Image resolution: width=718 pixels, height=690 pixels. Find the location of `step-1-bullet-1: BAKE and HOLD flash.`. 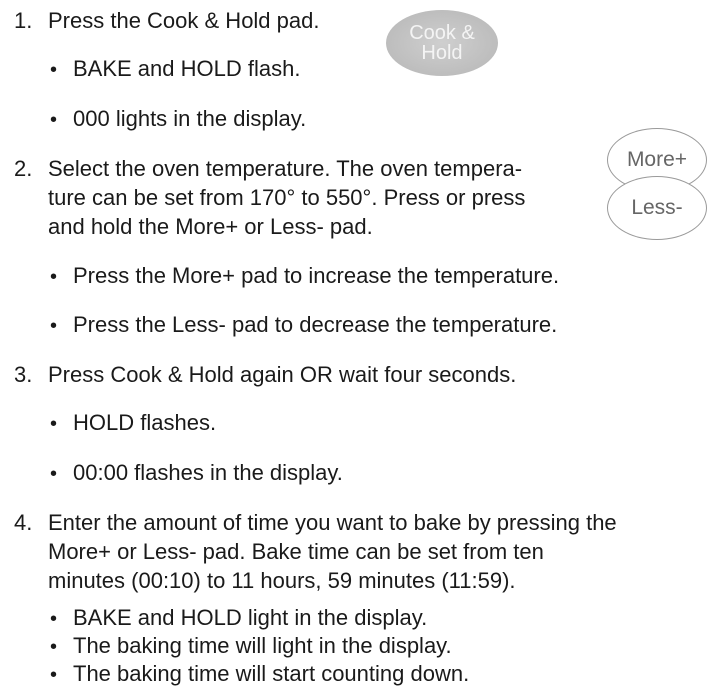

step-1-bullet-1: BAKE and HOLD flash. is located at coordinates (187, 68).